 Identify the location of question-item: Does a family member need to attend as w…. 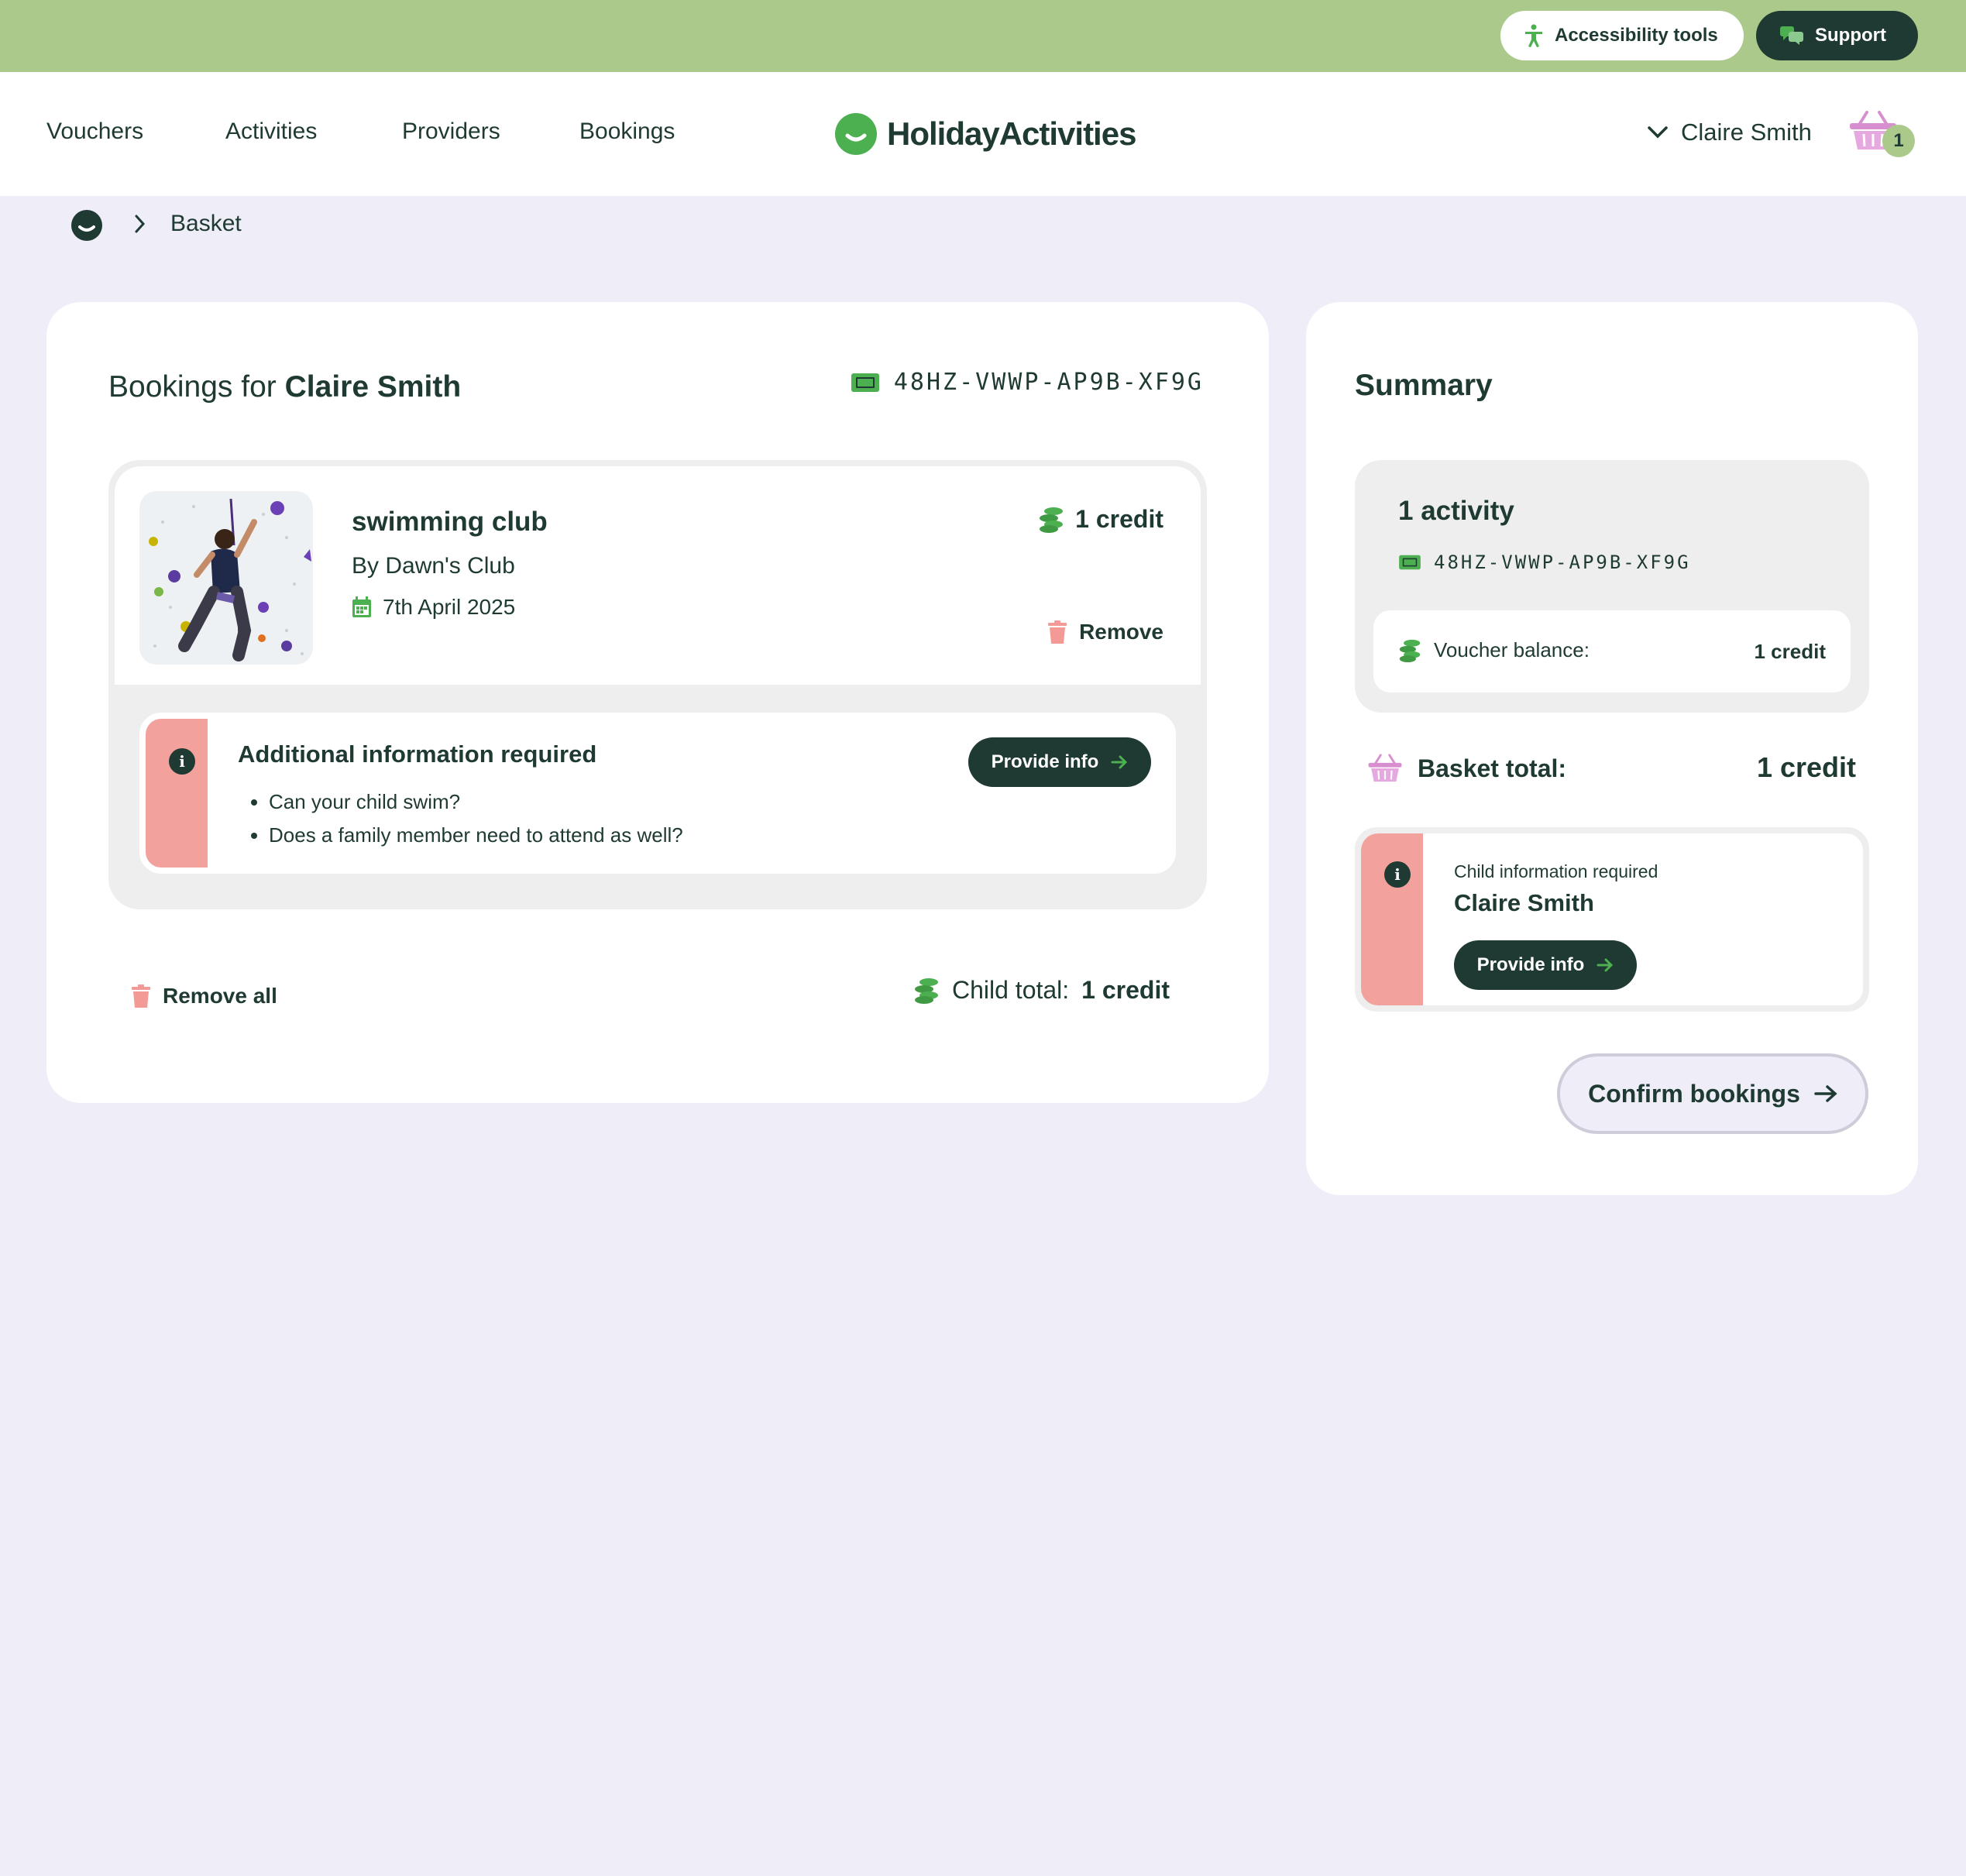
(476, 835).